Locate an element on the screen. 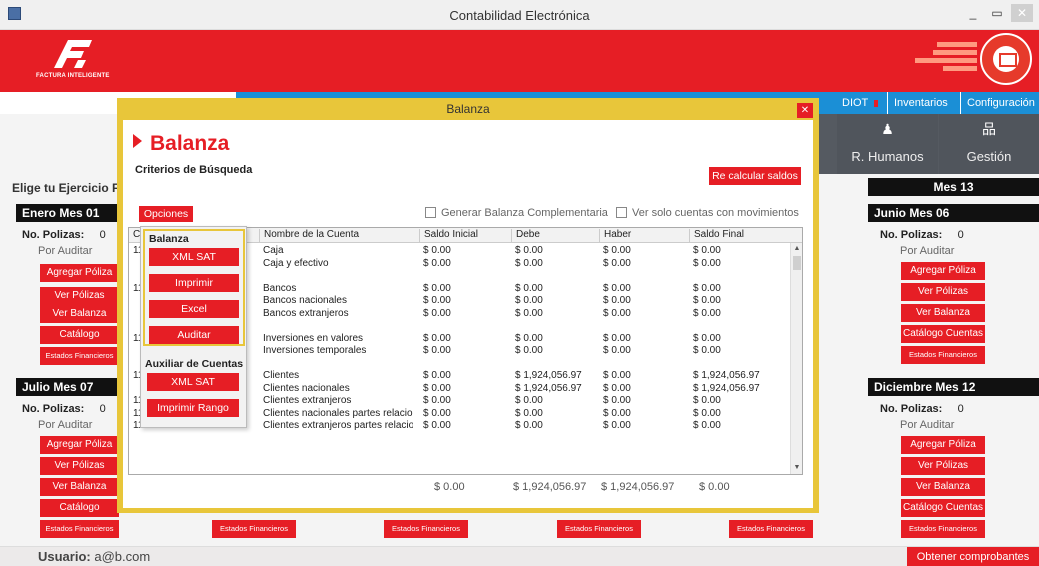 This screenshot has height=566, width=1039. table-scrollbar: ▲ ▼ is located at coordinates (796, 358).